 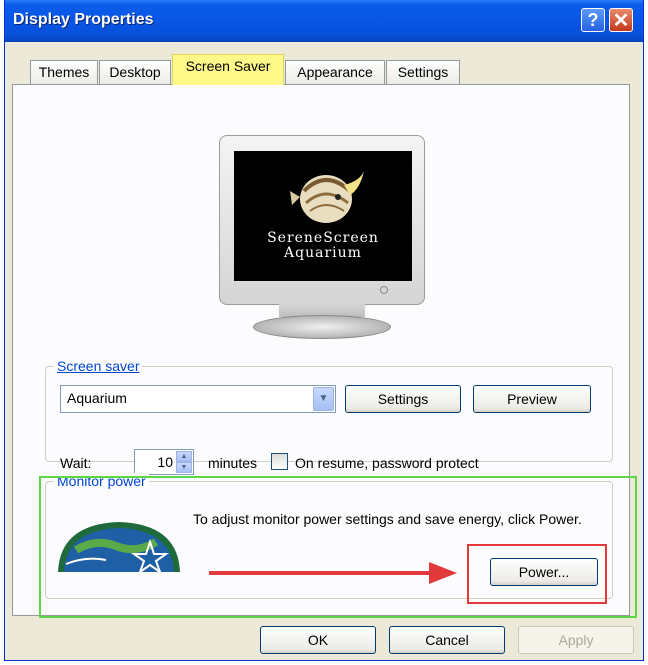 I want to click on spinner-buttons: ▲ ▼, so click(x=184, y=462).